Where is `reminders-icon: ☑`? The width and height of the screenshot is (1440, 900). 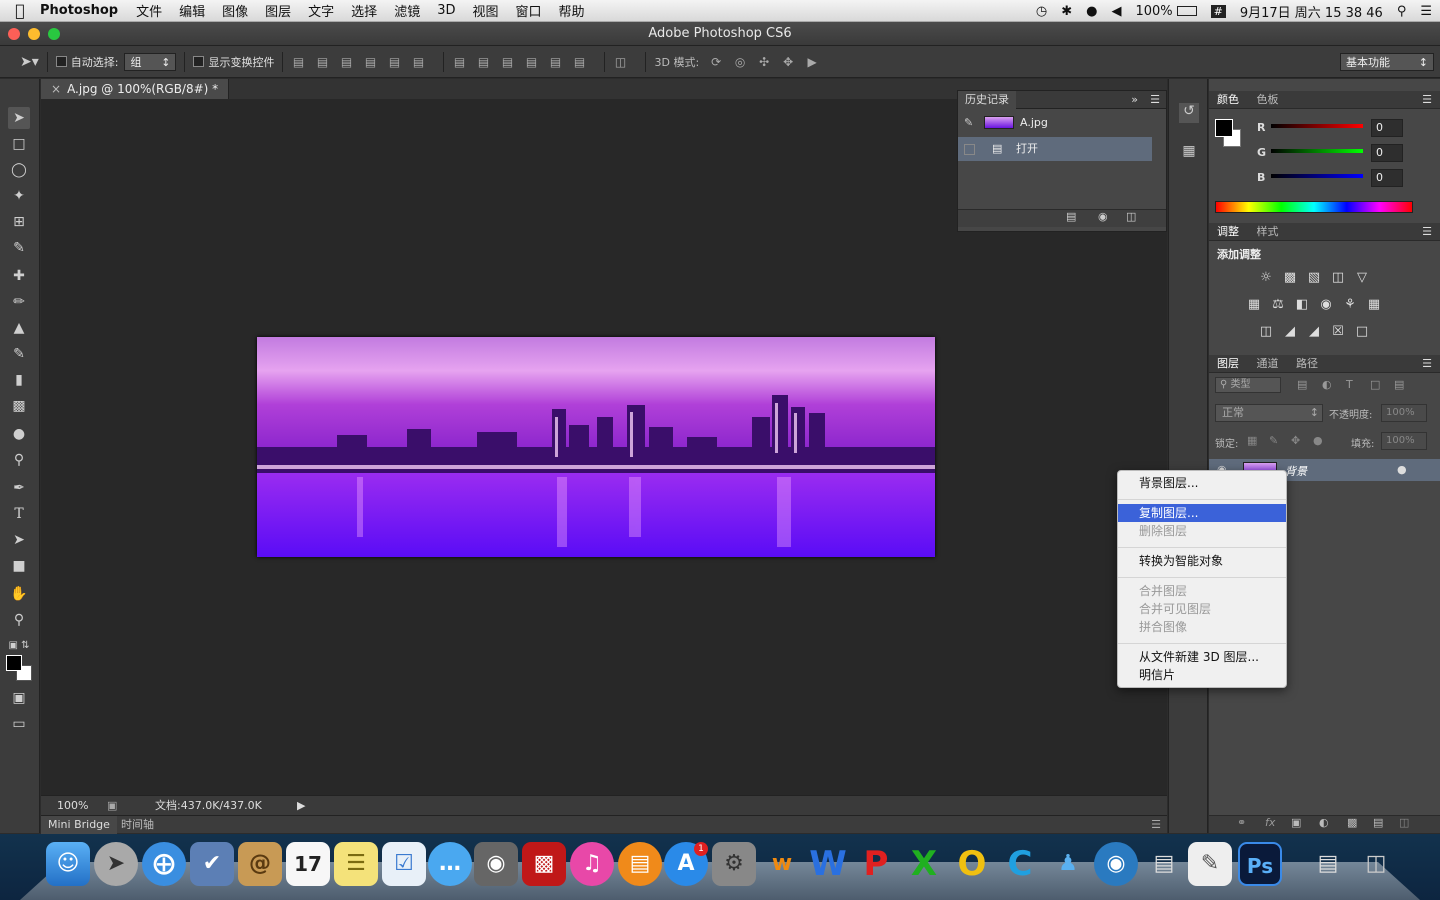
reminders-icon: ☑ is located at coordinates (404, 864).